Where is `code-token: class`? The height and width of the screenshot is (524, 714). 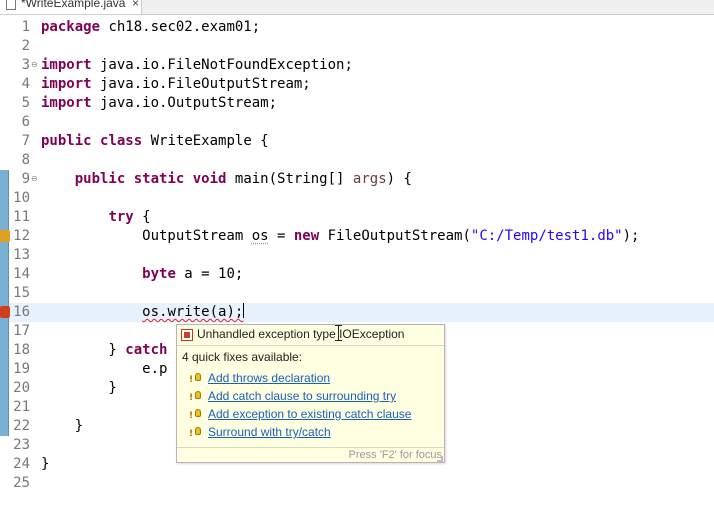
code-token: class is located at coordinates (121, 141).